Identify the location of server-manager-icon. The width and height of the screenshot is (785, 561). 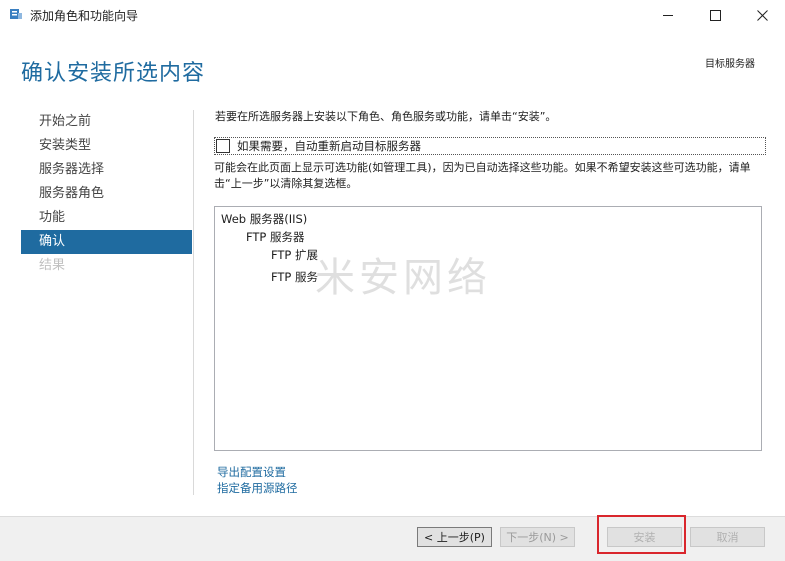
(16, 14).